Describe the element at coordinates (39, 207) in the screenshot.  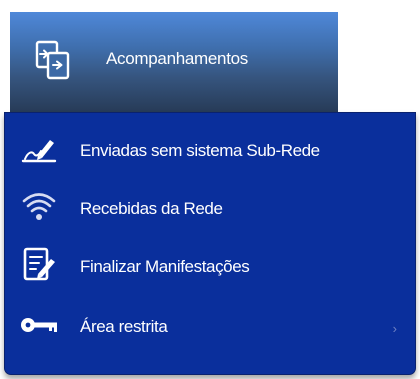
I see `wifi-icon` at that location.